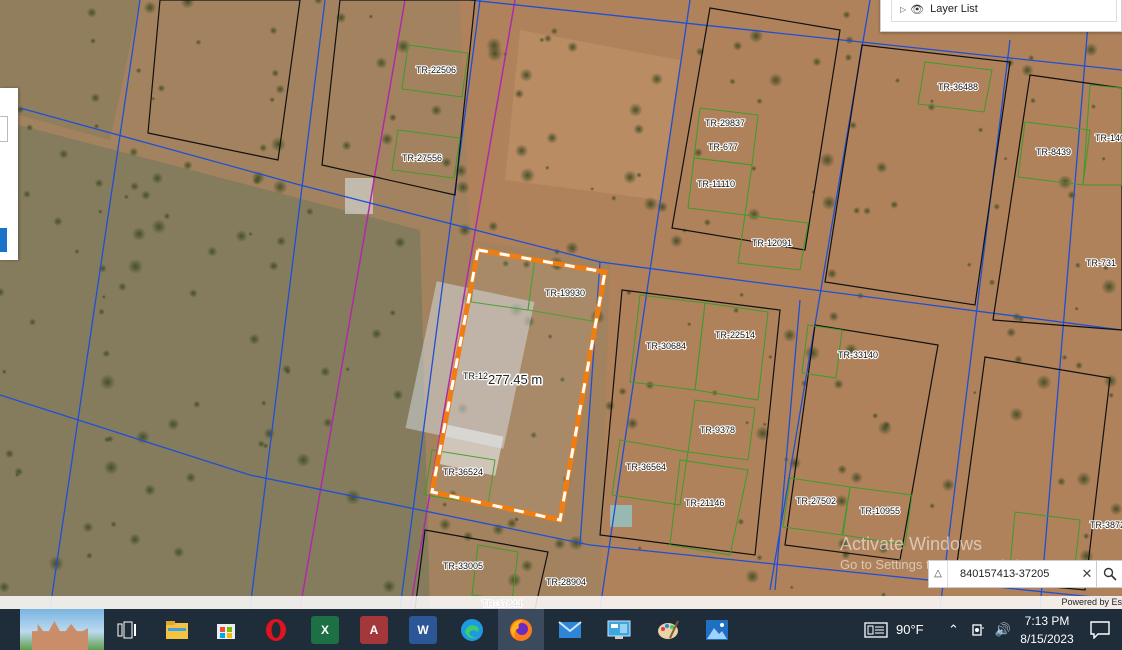  What do you see at coordinates (1053, 152) in the screenshot?
I see `parcel-label: TR-8439` at bounding box center [1053, 152].